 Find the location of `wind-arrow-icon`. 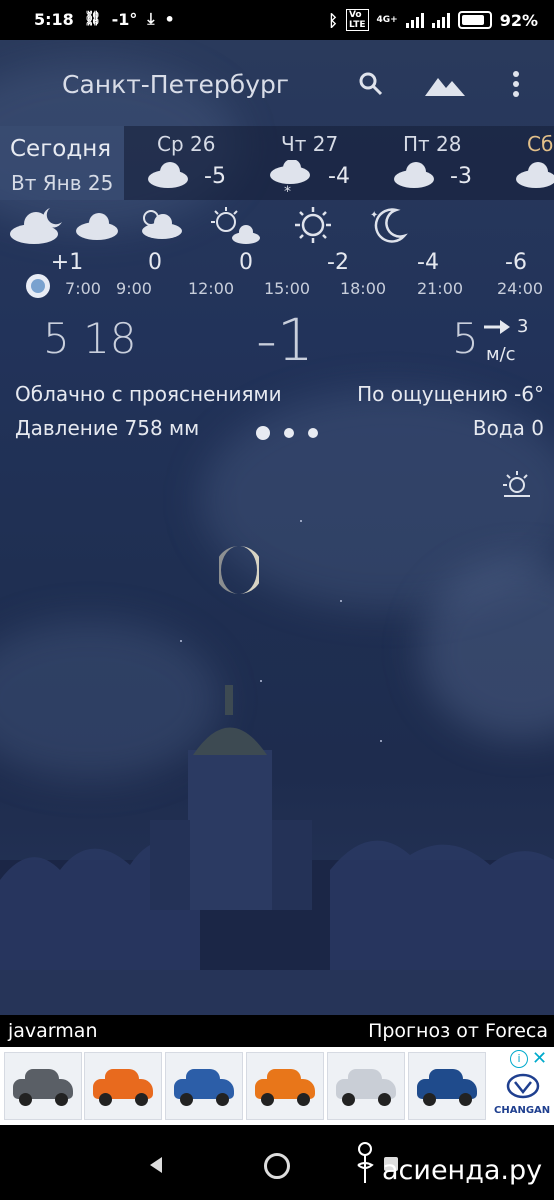

wind-arrow-icon is located at coordinates (497, 327).